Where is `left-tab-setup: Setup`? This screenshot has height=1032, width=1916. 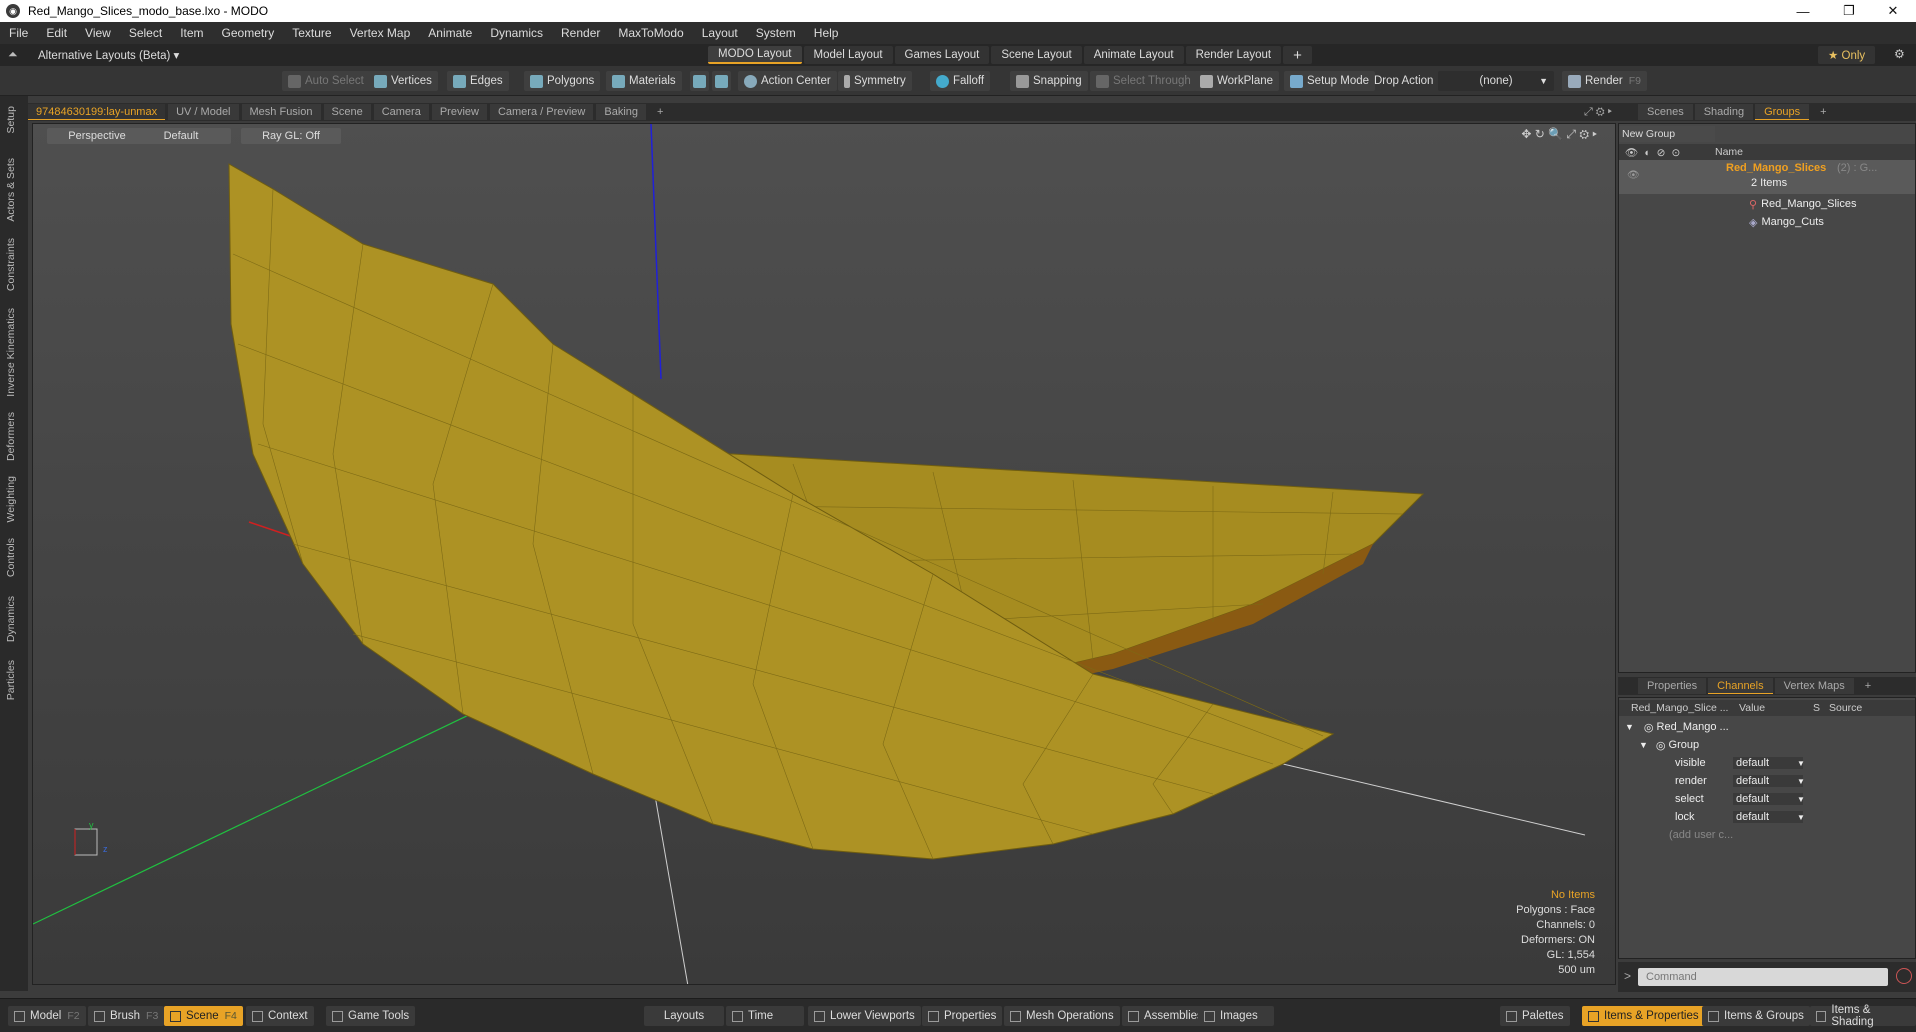
left-tab-setup: Setup is located at coordinates (11, 119).